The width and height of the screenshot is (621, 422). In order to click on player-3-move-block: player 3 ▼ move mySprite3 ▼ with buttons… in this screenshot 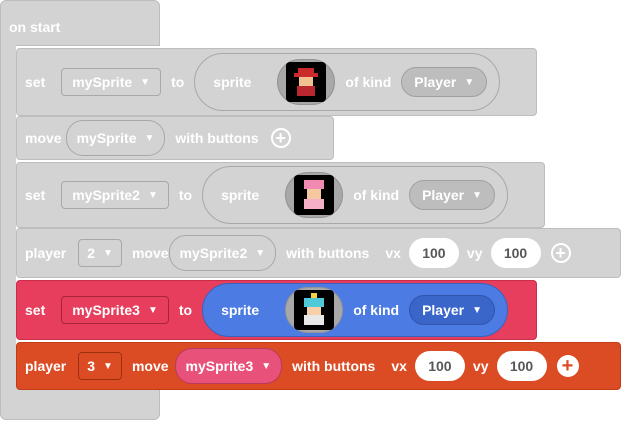, I will do `click(318, 366)`.